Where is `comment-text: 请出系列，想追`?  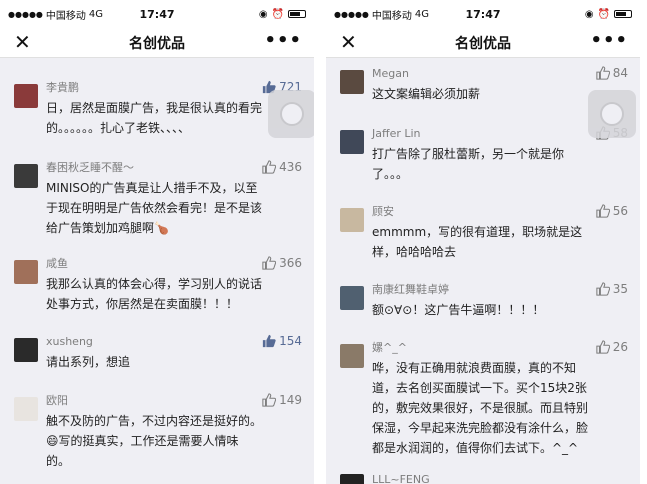
comment-text: 请出系列，想追 is located at coordinates (88, 362).